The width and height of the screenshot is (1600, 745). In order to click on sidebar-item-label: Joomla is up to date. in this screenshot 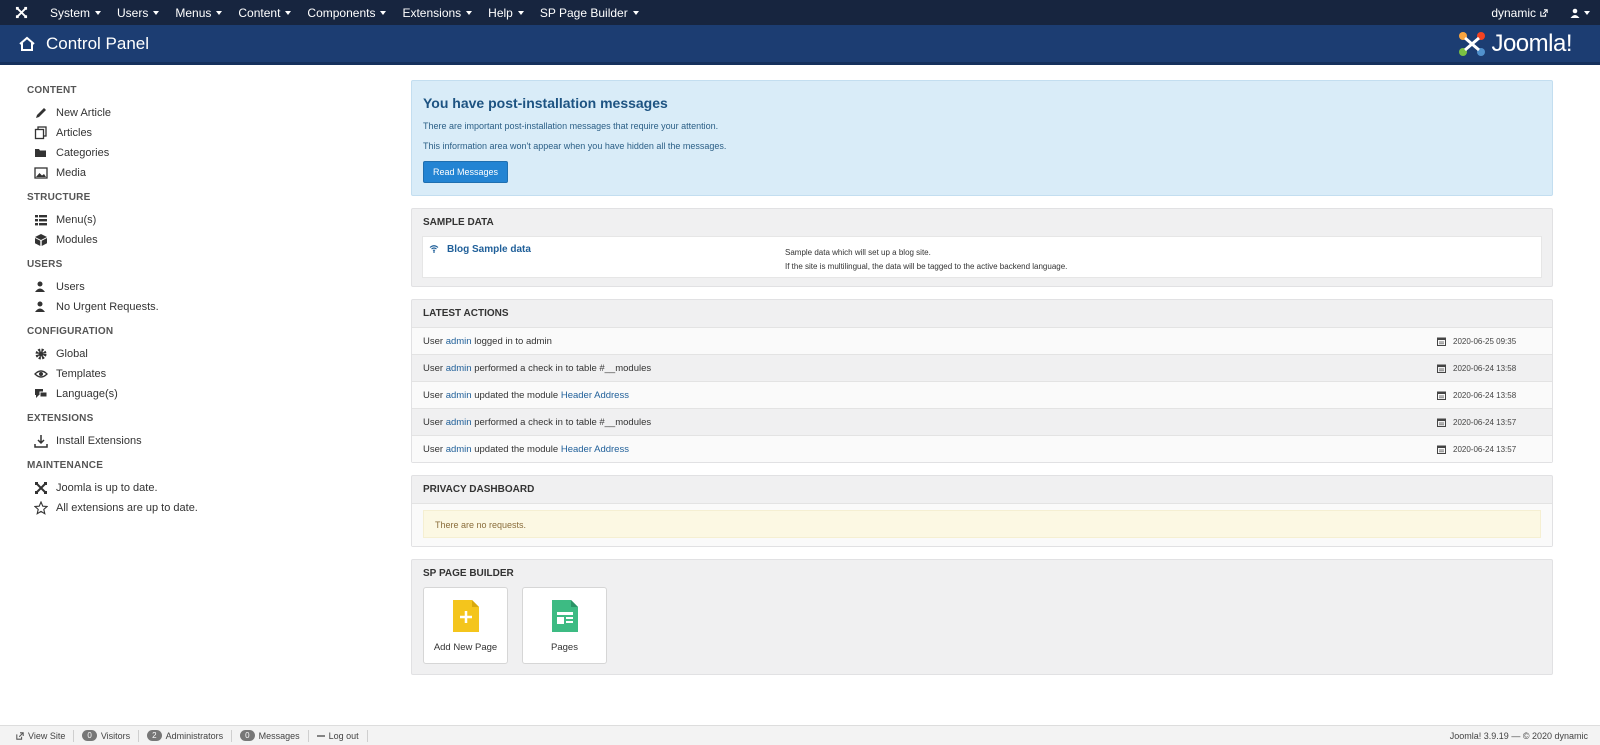, I will do `click(107, 488)`.